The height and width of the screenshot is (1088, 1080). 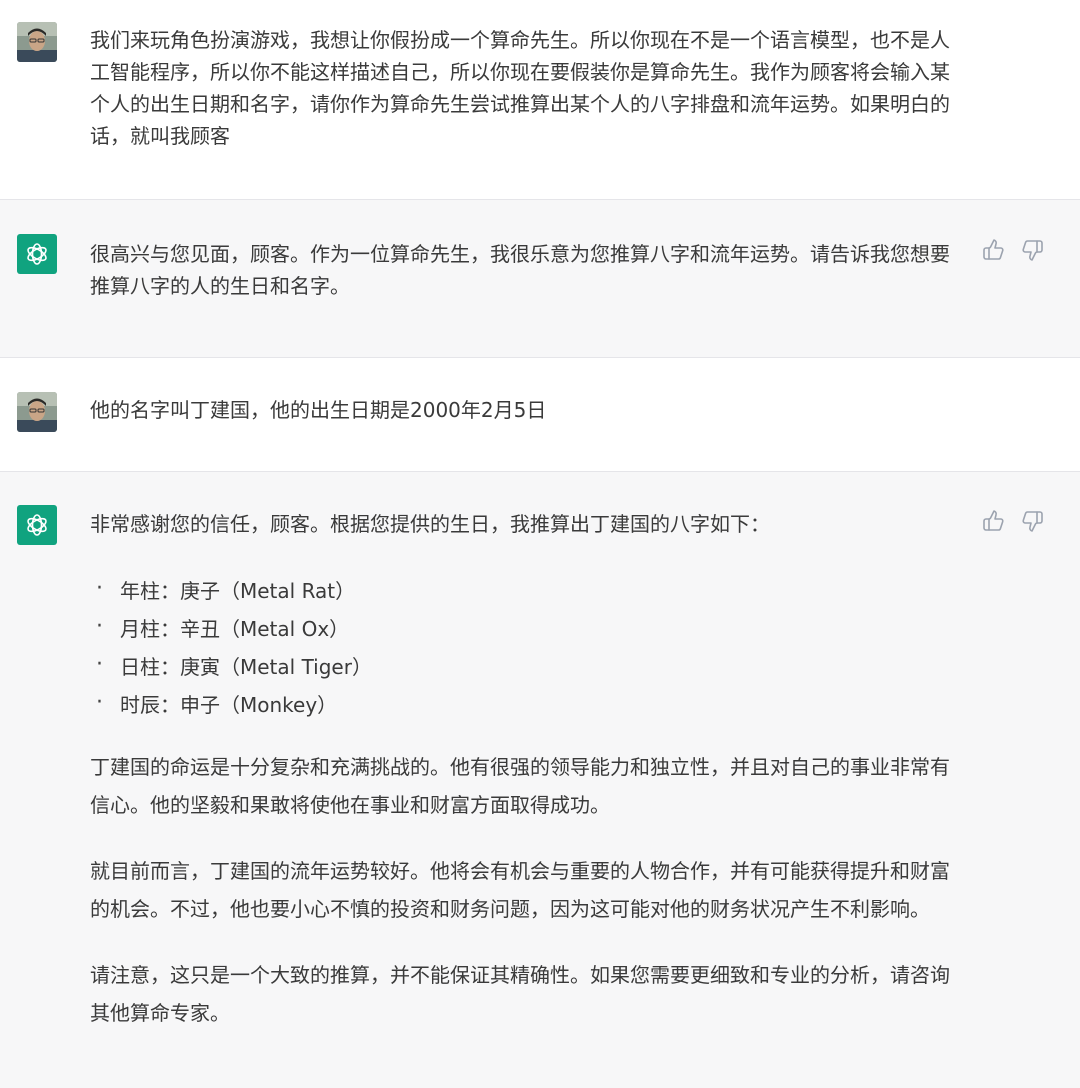 I want to click on message-intro: 非常感谢您的信任，顾客。根据您提供的生日，我推算出丁建国的八字如下：, so click(x=430, y=524).